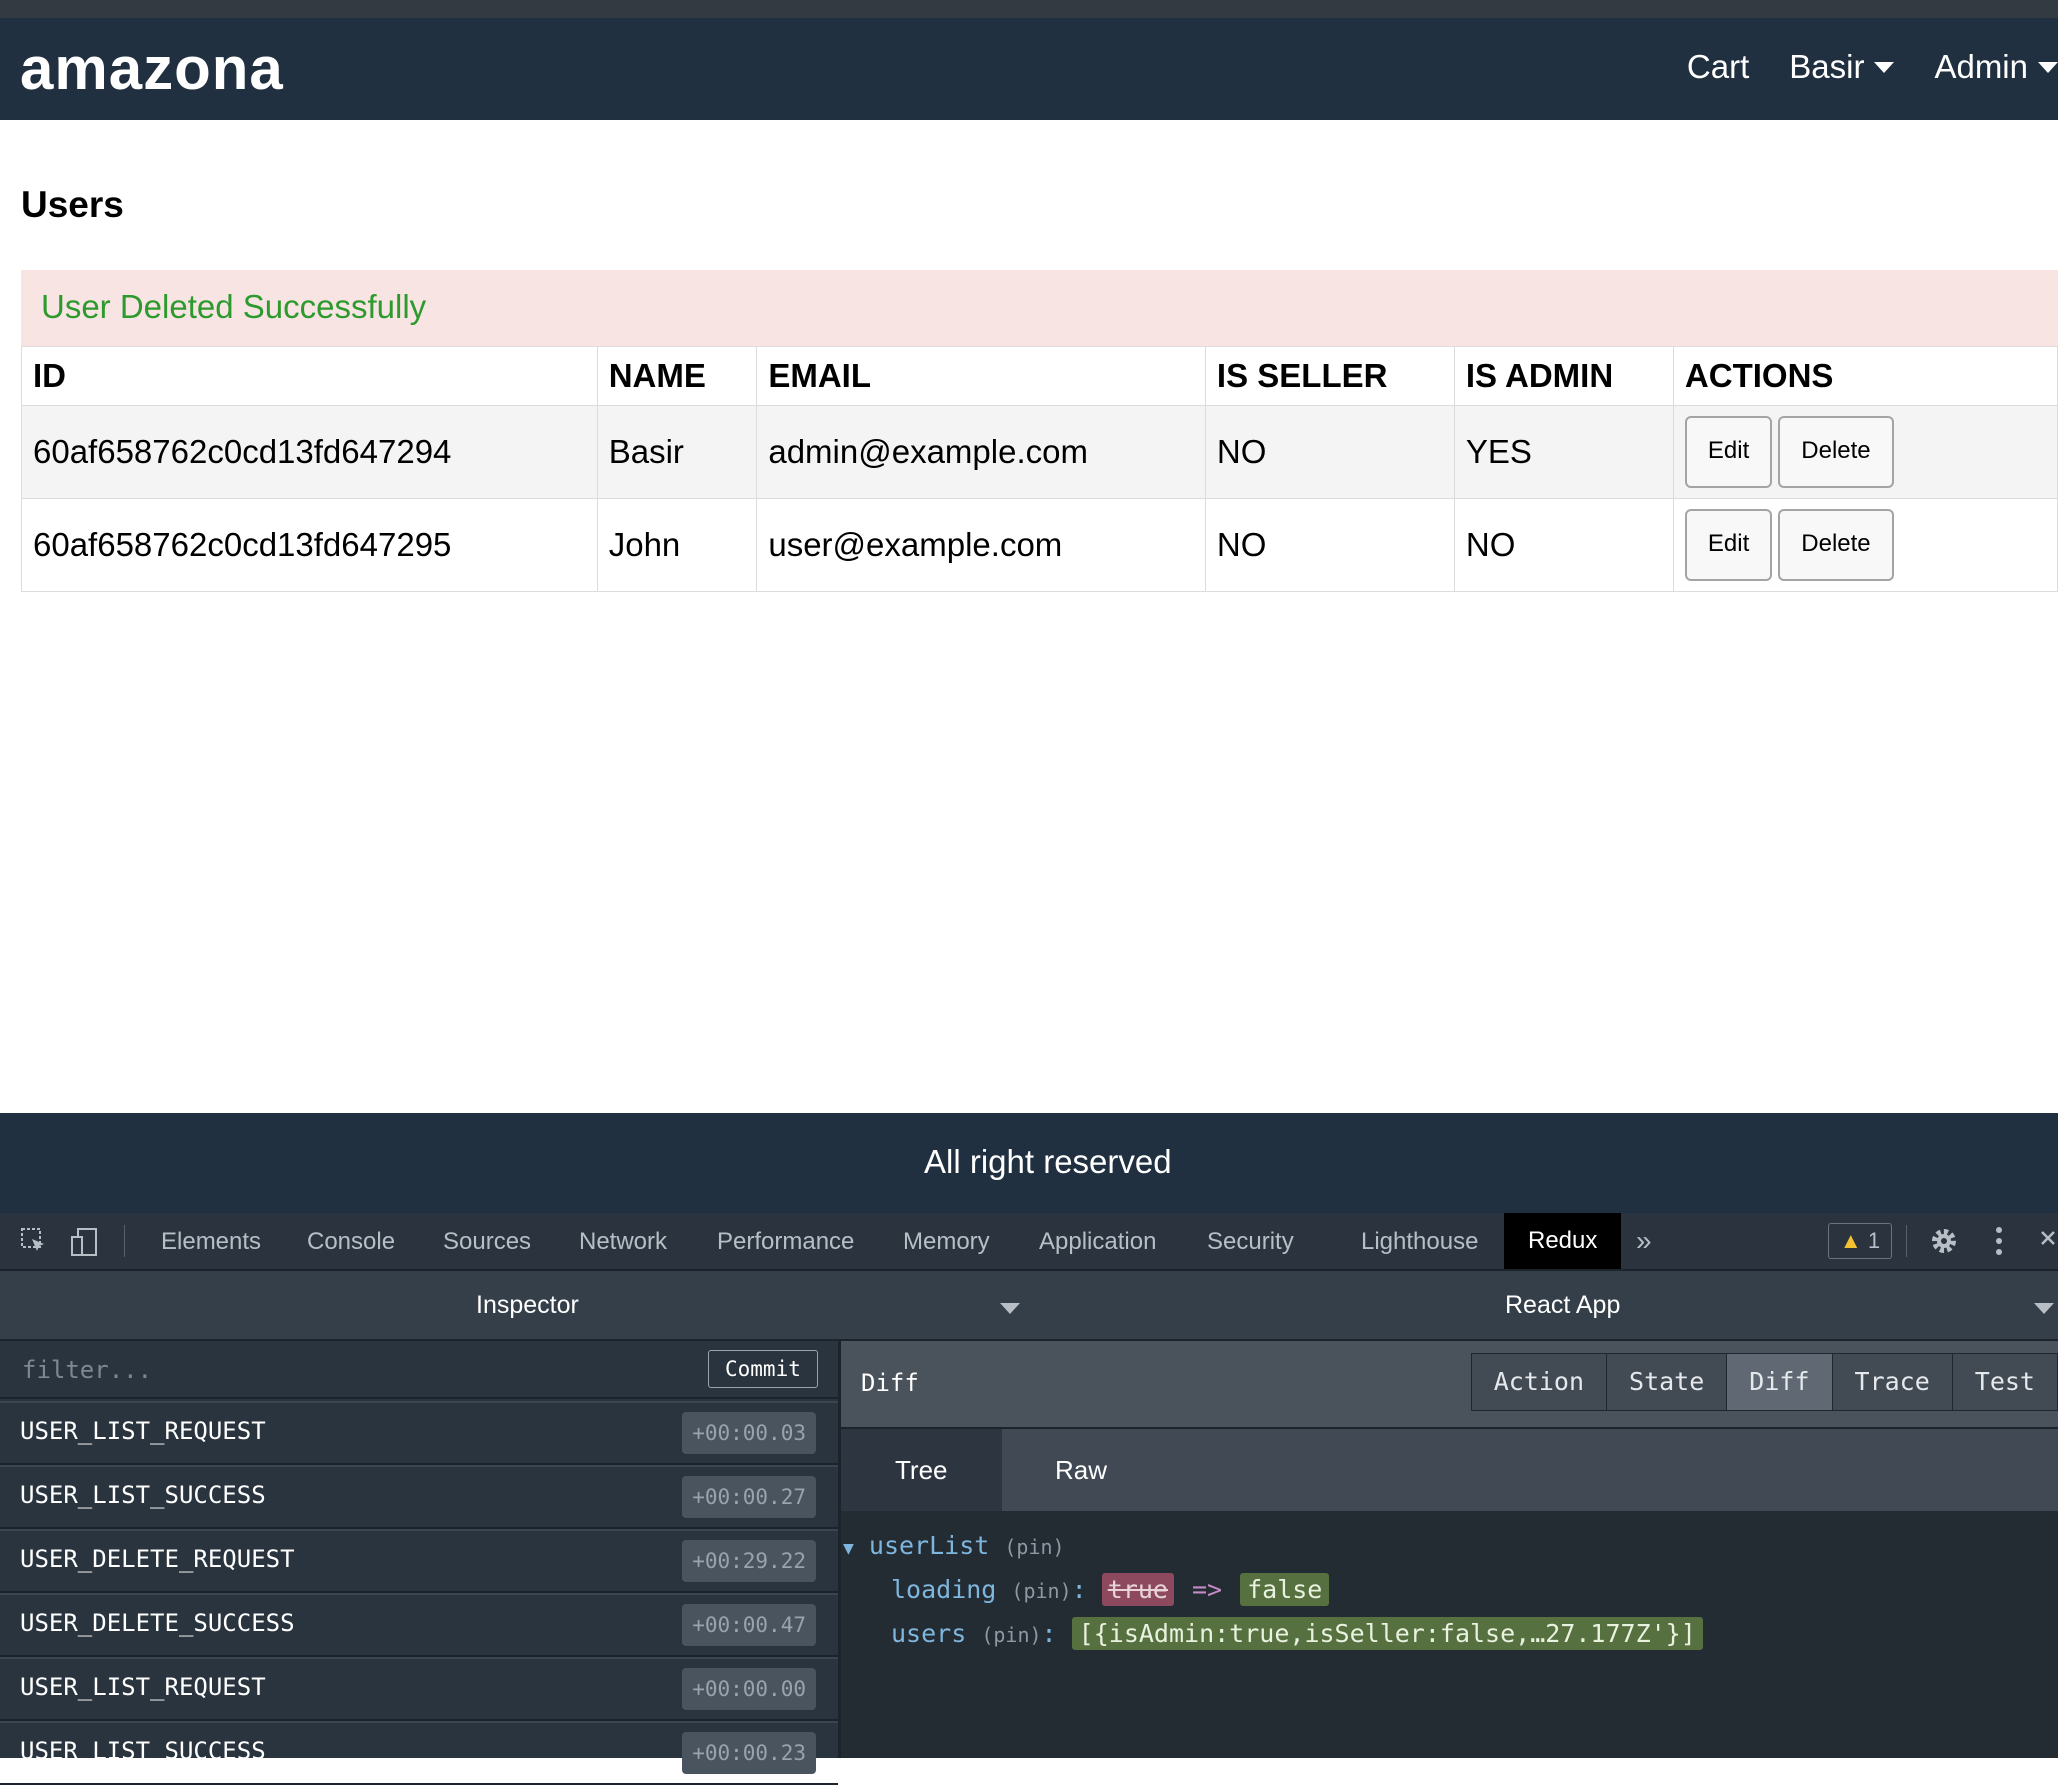 The height and width of the screenshot is (1785, 2058). I want to click on monitor-view-switcher: Action State Diff Trace Test, so click(1764, 1382).